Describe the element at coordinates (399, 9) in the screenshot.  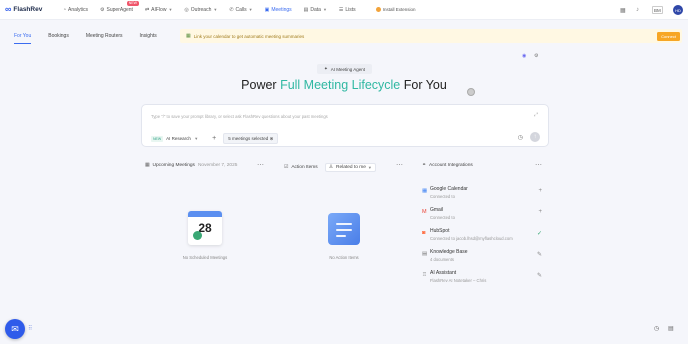
I see `extension-label: Install Extension` at that location.